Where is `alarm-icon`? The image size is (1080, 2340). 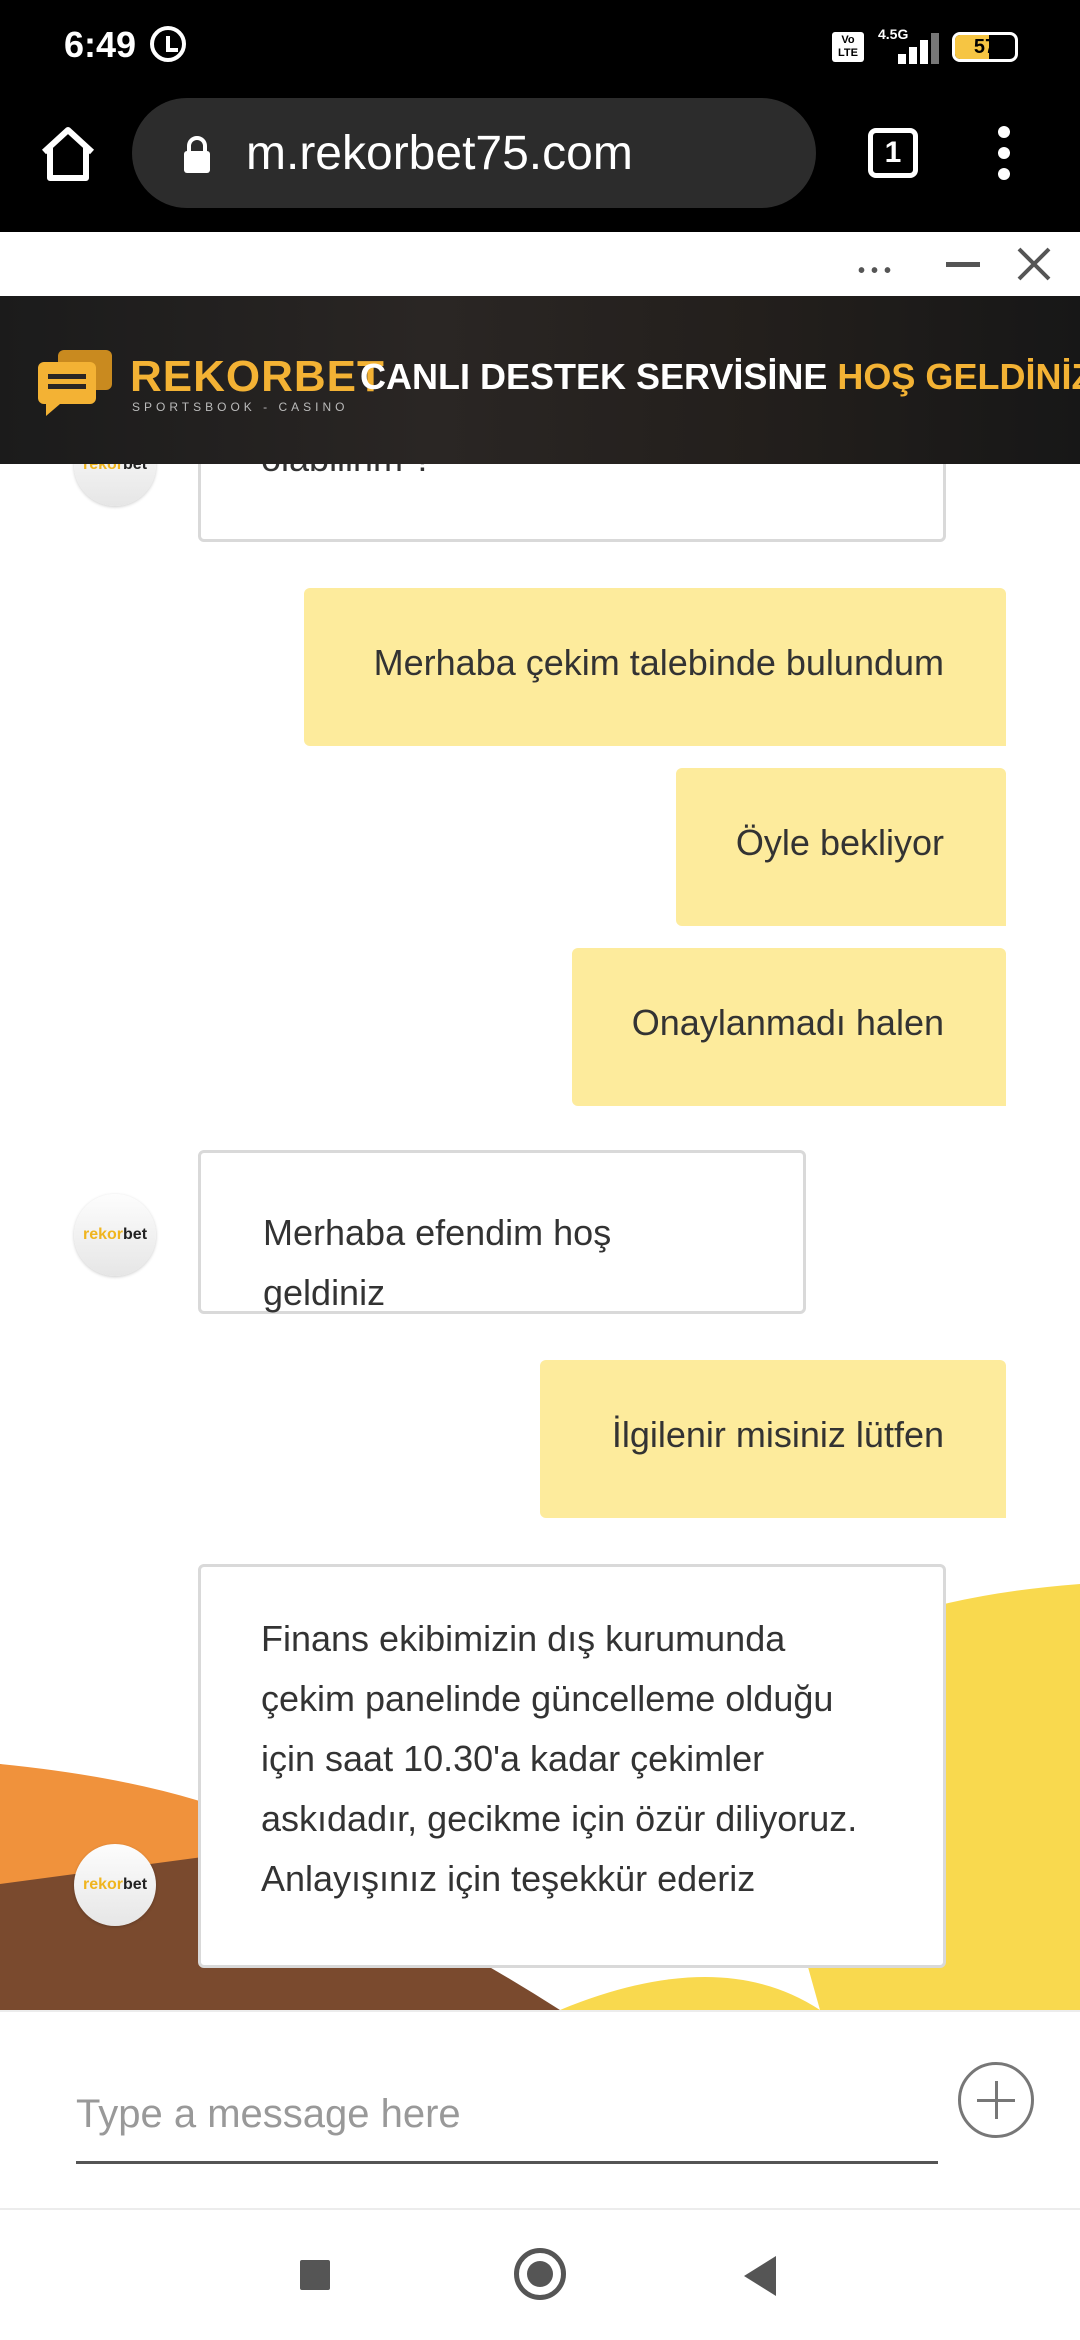
alarm-icon is located at coordinates (168, 44).